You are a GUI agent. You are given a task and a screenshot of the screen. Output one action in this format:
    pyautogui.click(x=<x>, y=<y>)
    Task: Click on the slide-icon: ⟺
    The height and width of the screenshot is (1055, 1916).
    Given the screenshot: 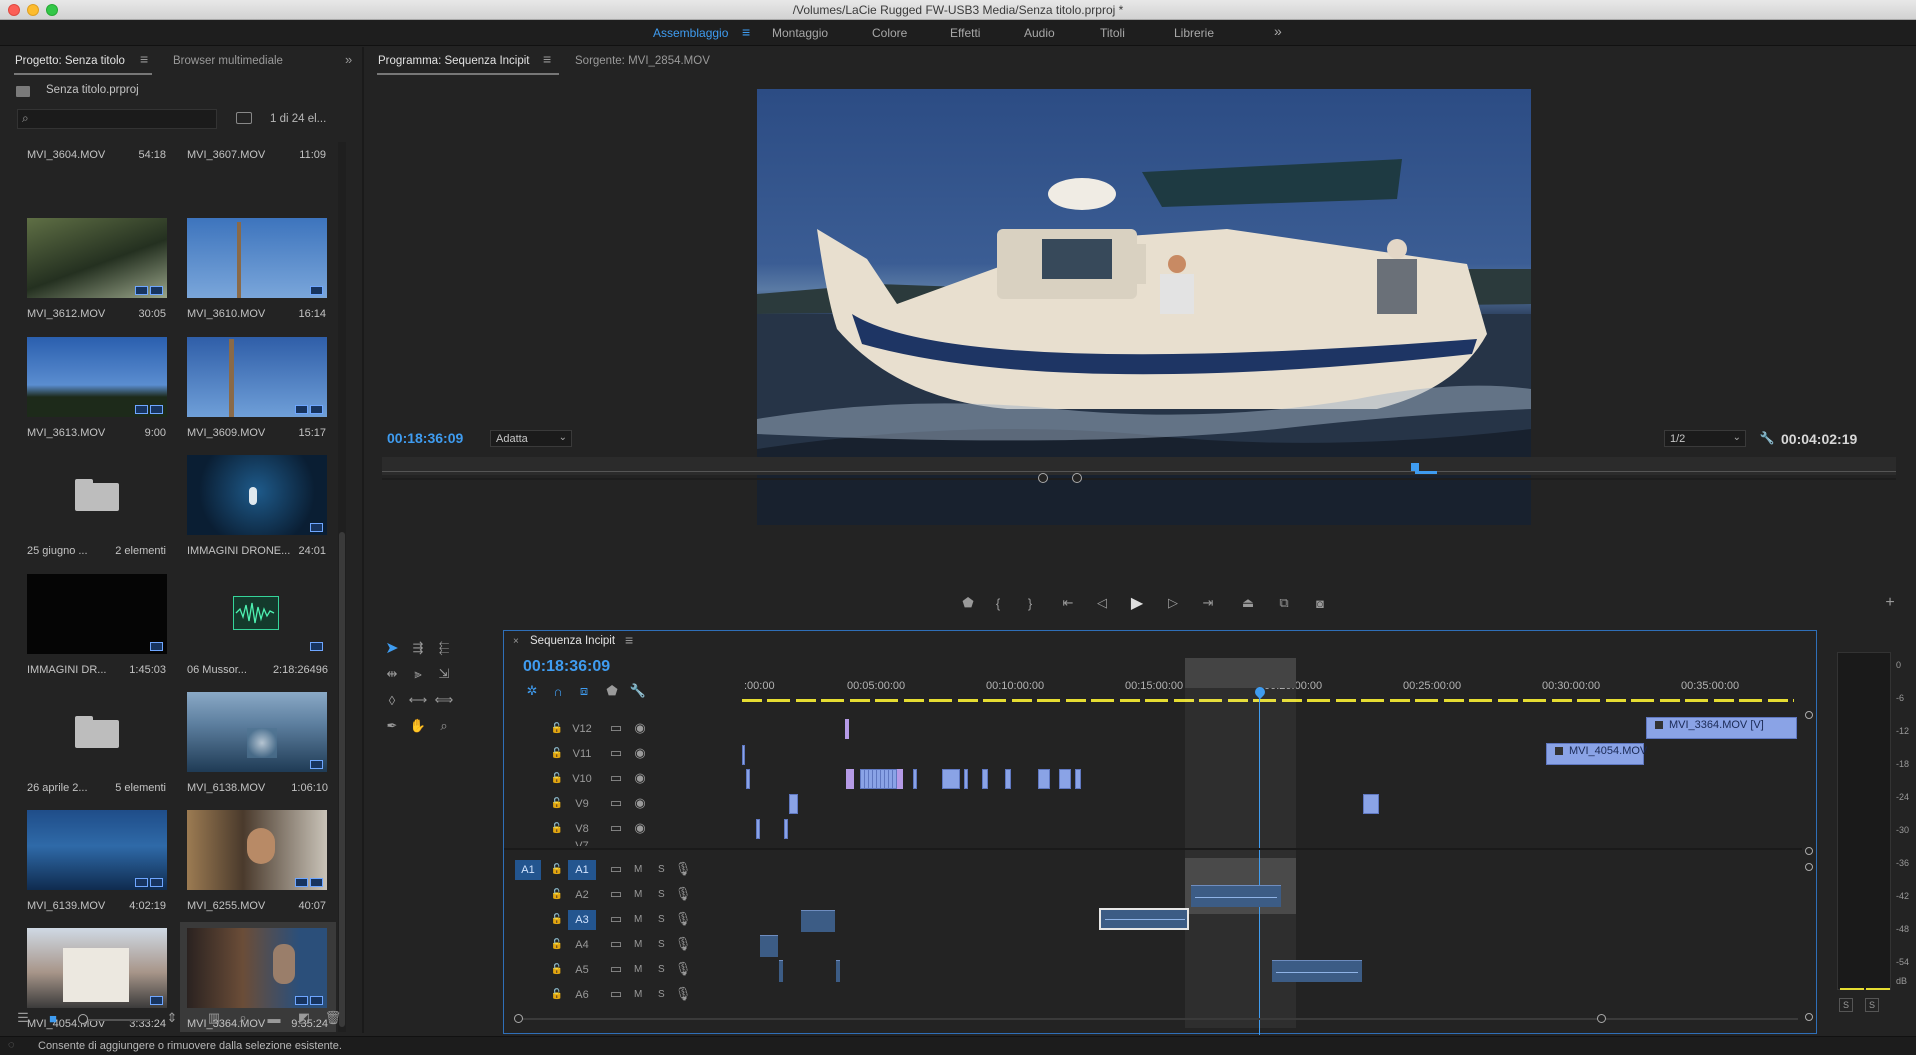 What is the action you would take?
    pyautogui.click(x=444, y=700)
    